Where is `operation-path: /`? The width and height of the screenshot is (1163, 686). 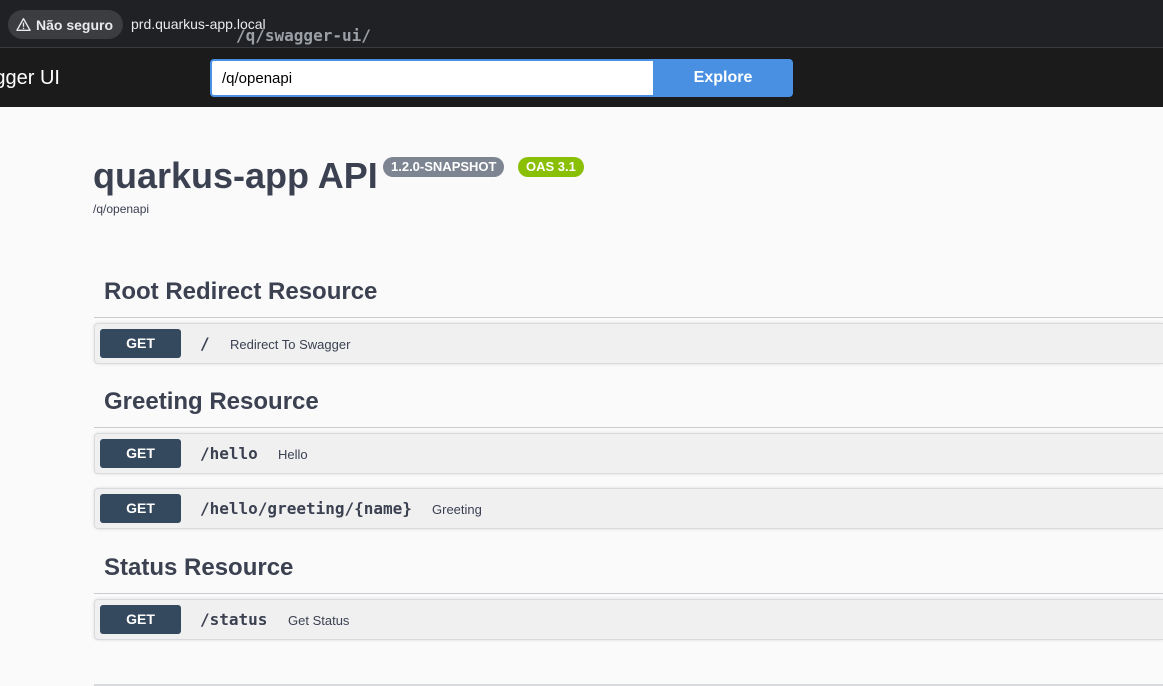
operation-path: / is located at coordinates (205, 343).